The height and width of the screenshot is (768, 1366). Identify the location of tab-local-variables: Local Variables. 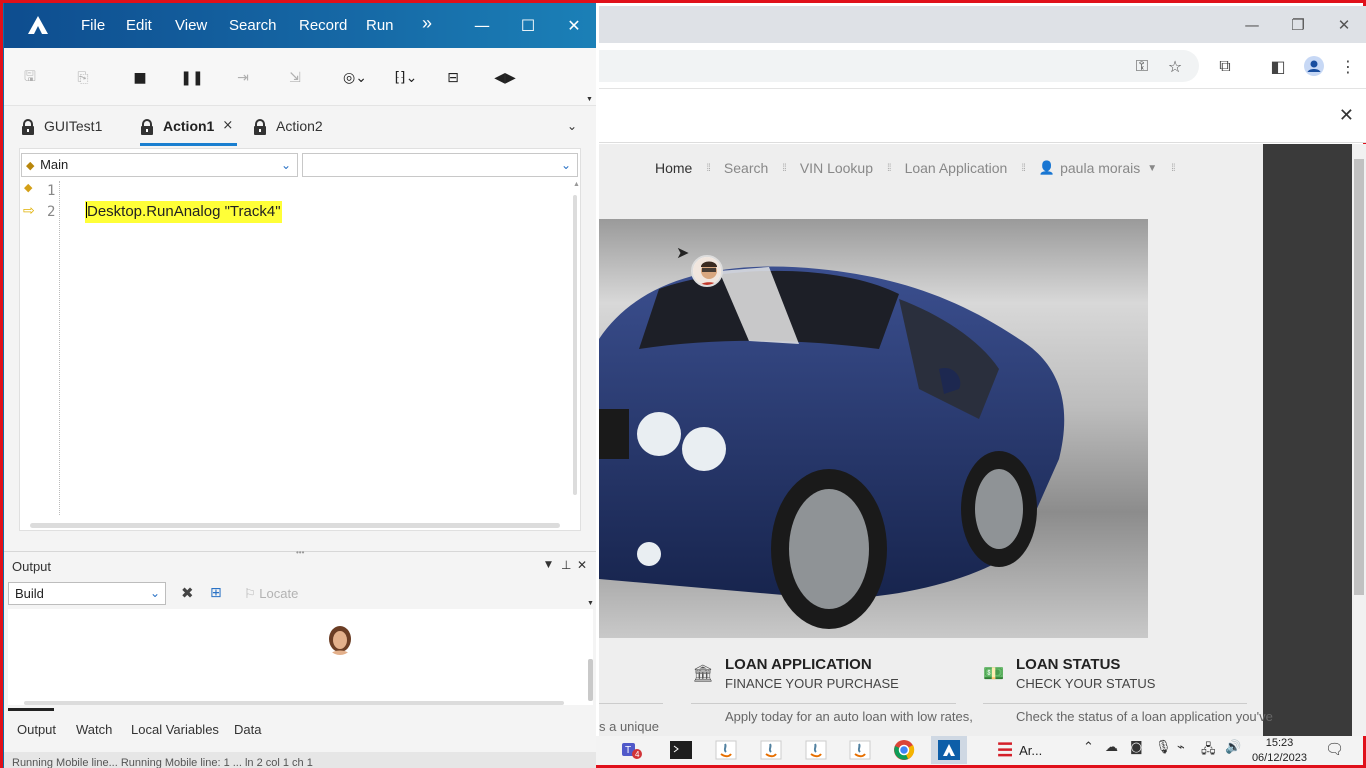
(175, 729).